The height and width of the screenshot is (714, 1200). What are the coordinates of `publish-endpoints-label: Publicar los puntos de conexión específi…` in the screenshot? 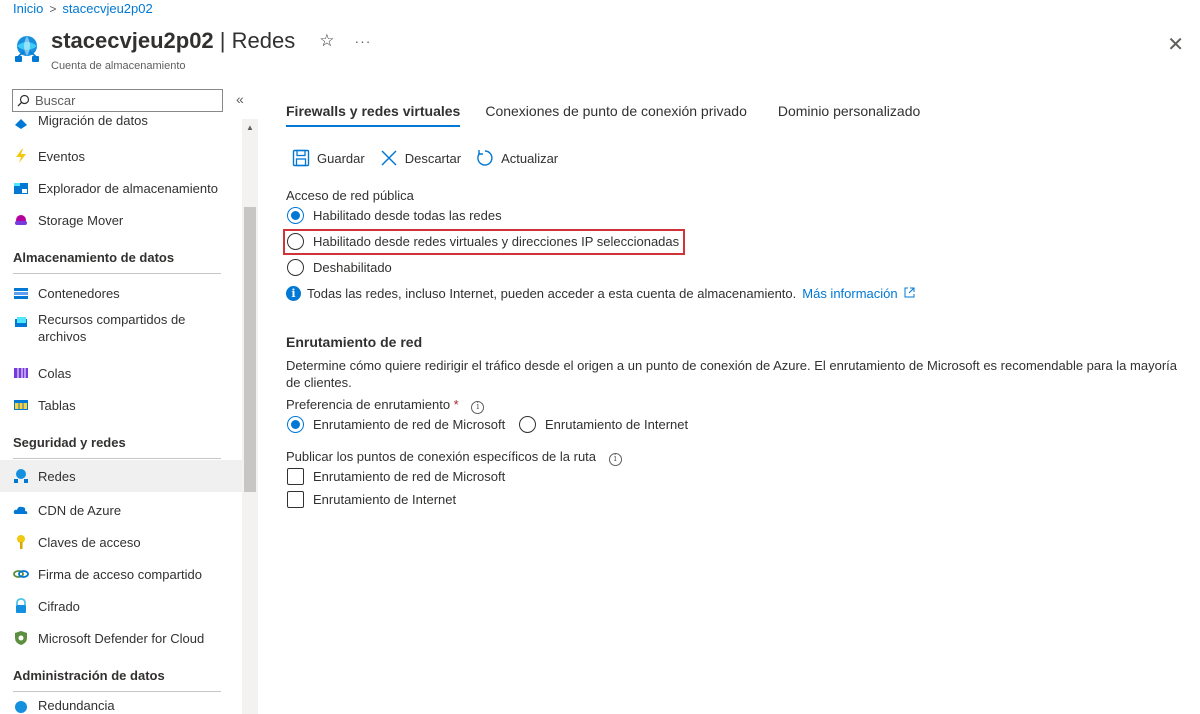 It's located at (454, 457).